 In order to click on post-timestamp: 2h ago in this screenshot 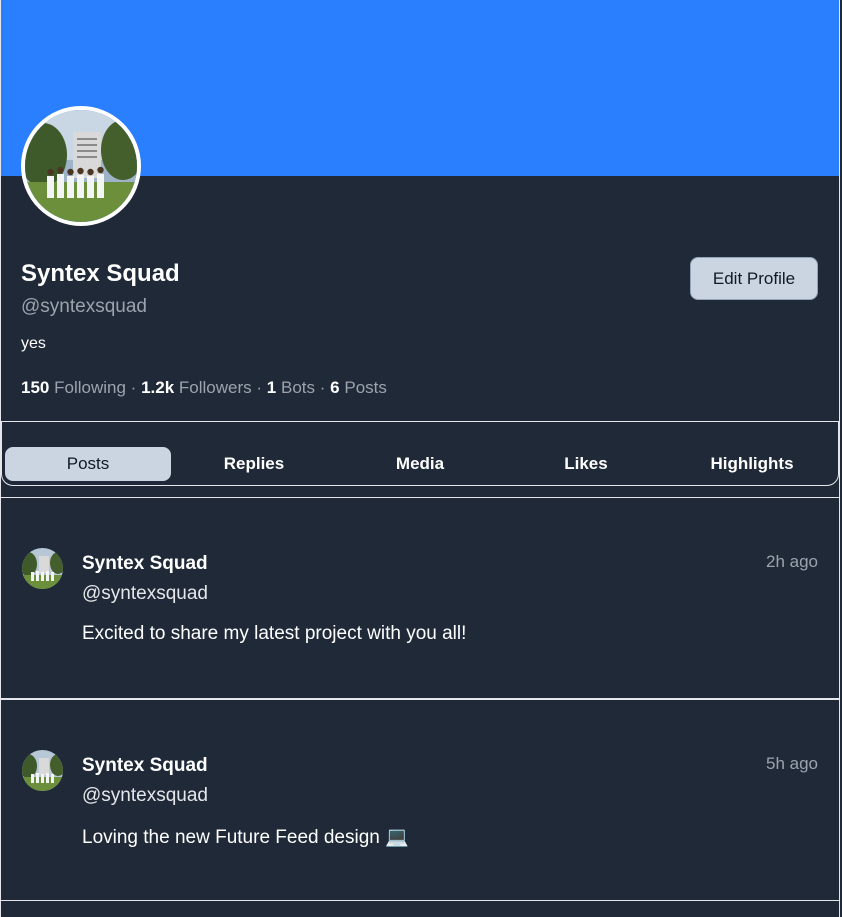, I will do `click(792, 561)`.